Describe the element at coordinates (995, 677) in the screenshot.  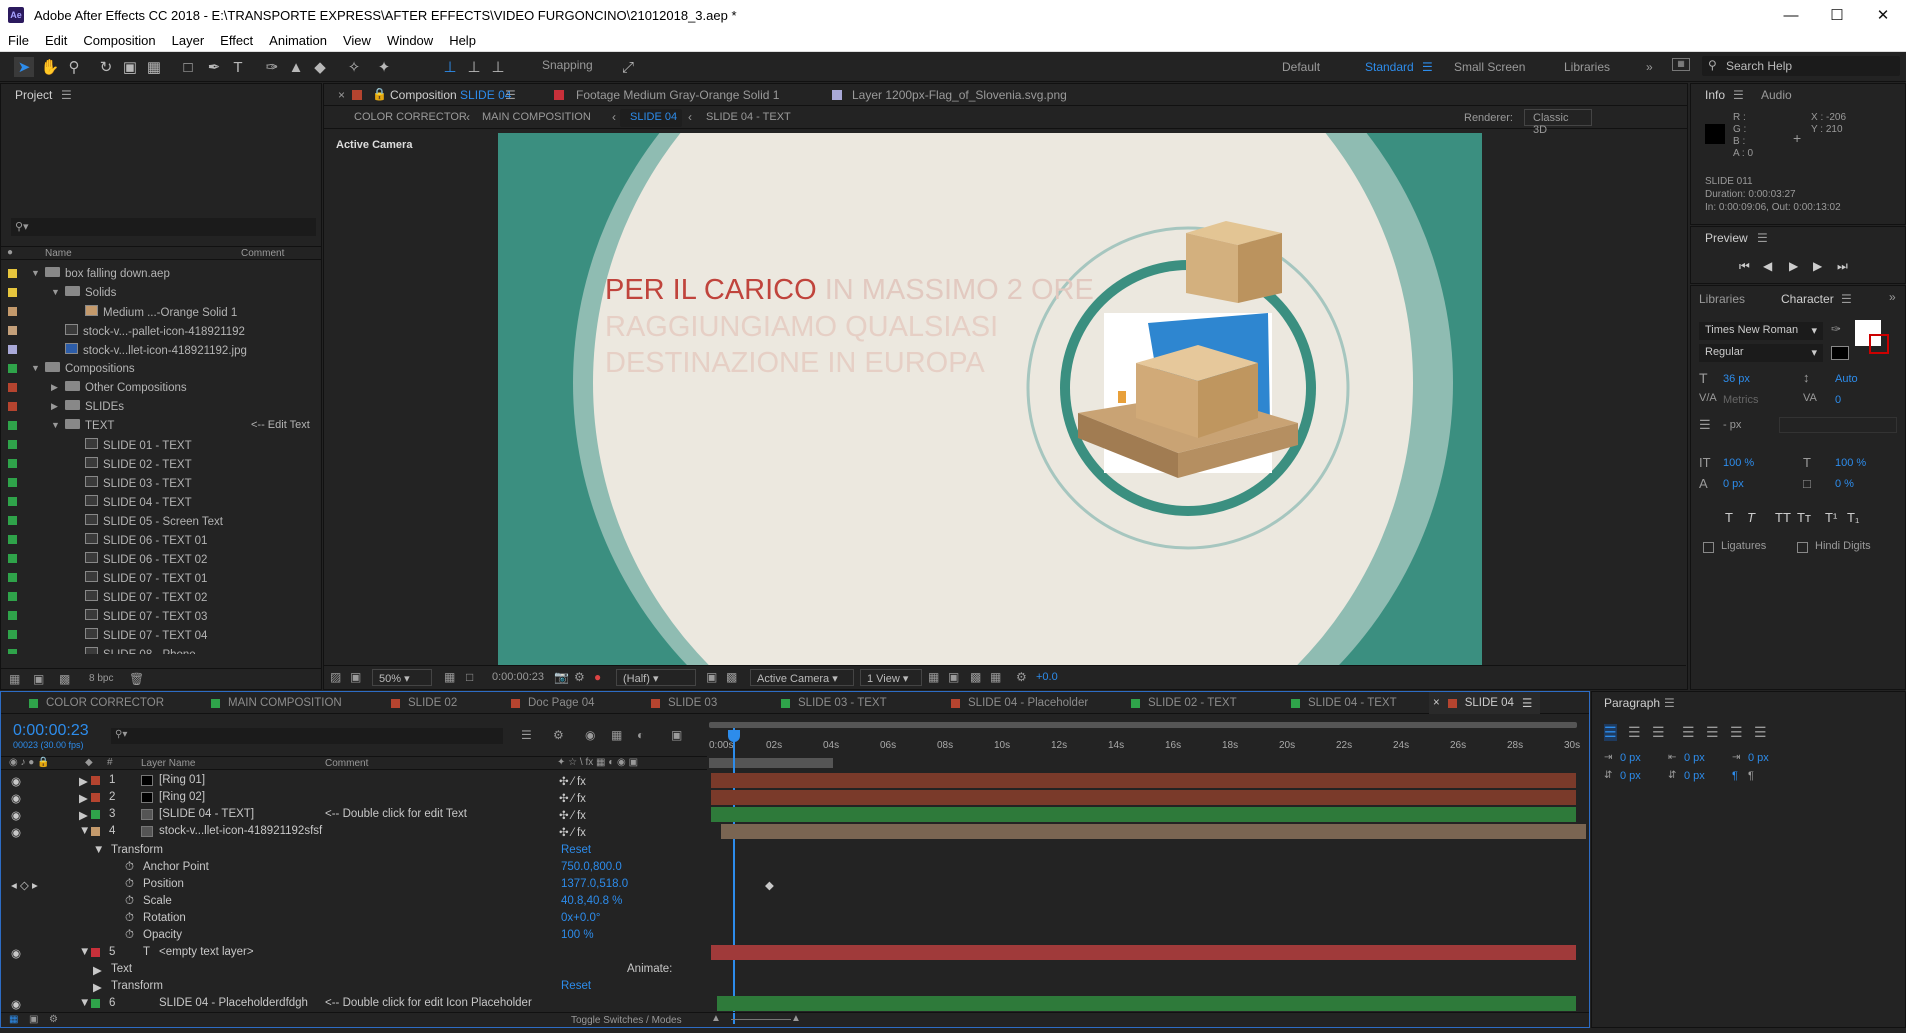
I see `flowchart-icon: ▦` at that location.